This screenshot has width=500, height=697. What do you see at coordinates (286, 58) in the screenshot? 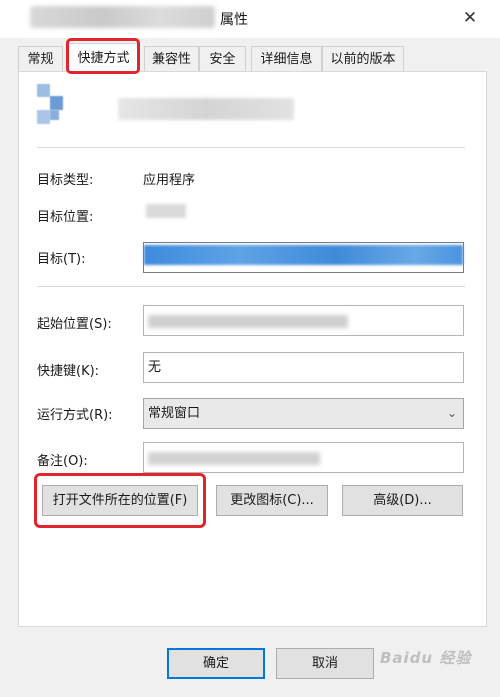
I see `tab-details: 详细信息` at bounding box center [286, 58].